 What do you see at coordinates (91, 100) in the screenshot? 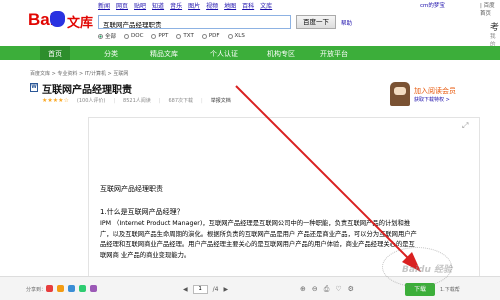
I see `rating-count: (100人评价)` at bounding box center [91, 100].